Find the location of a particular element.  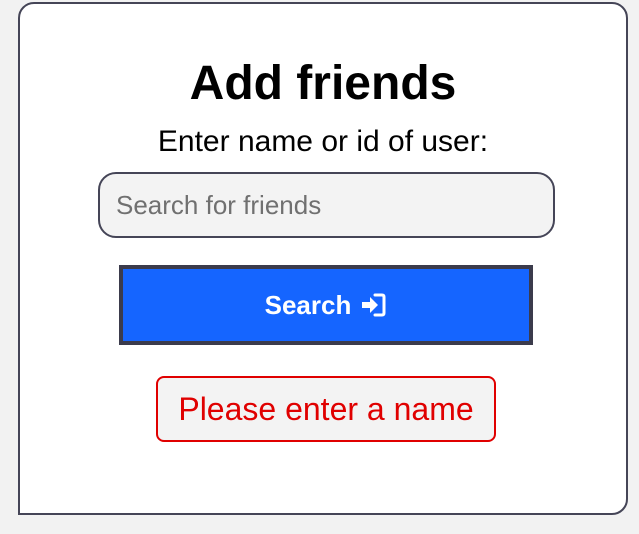

search-input is located at coordinates (326, 205).